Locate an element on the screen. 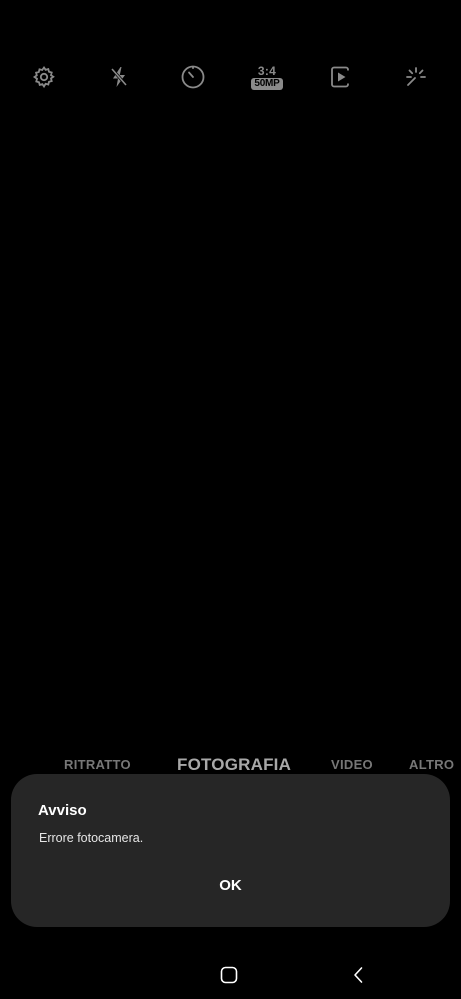 This screenshot has width=461, height=999. motion-photo-button is located at coordinates (341, 77).